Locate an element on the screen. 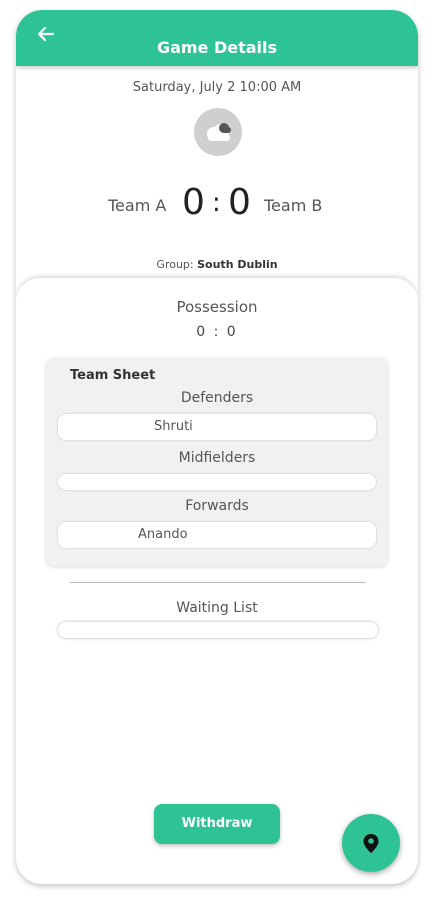 This screenshot has height=900, width=432. location-button is located at coordinates (371, 843).